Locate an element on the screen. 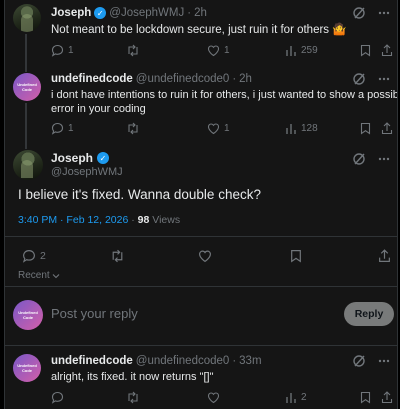  author-name-row: Joseph ✓ is located at coordinates (80, 158).